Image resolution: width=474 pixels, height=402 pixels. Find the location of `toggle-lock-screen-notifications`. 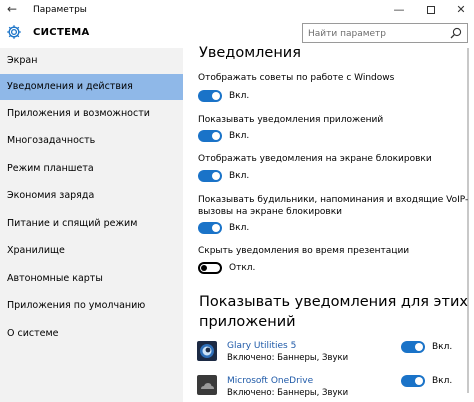

toggle-lock-screen-notifications is located at coordinates (210, 176).